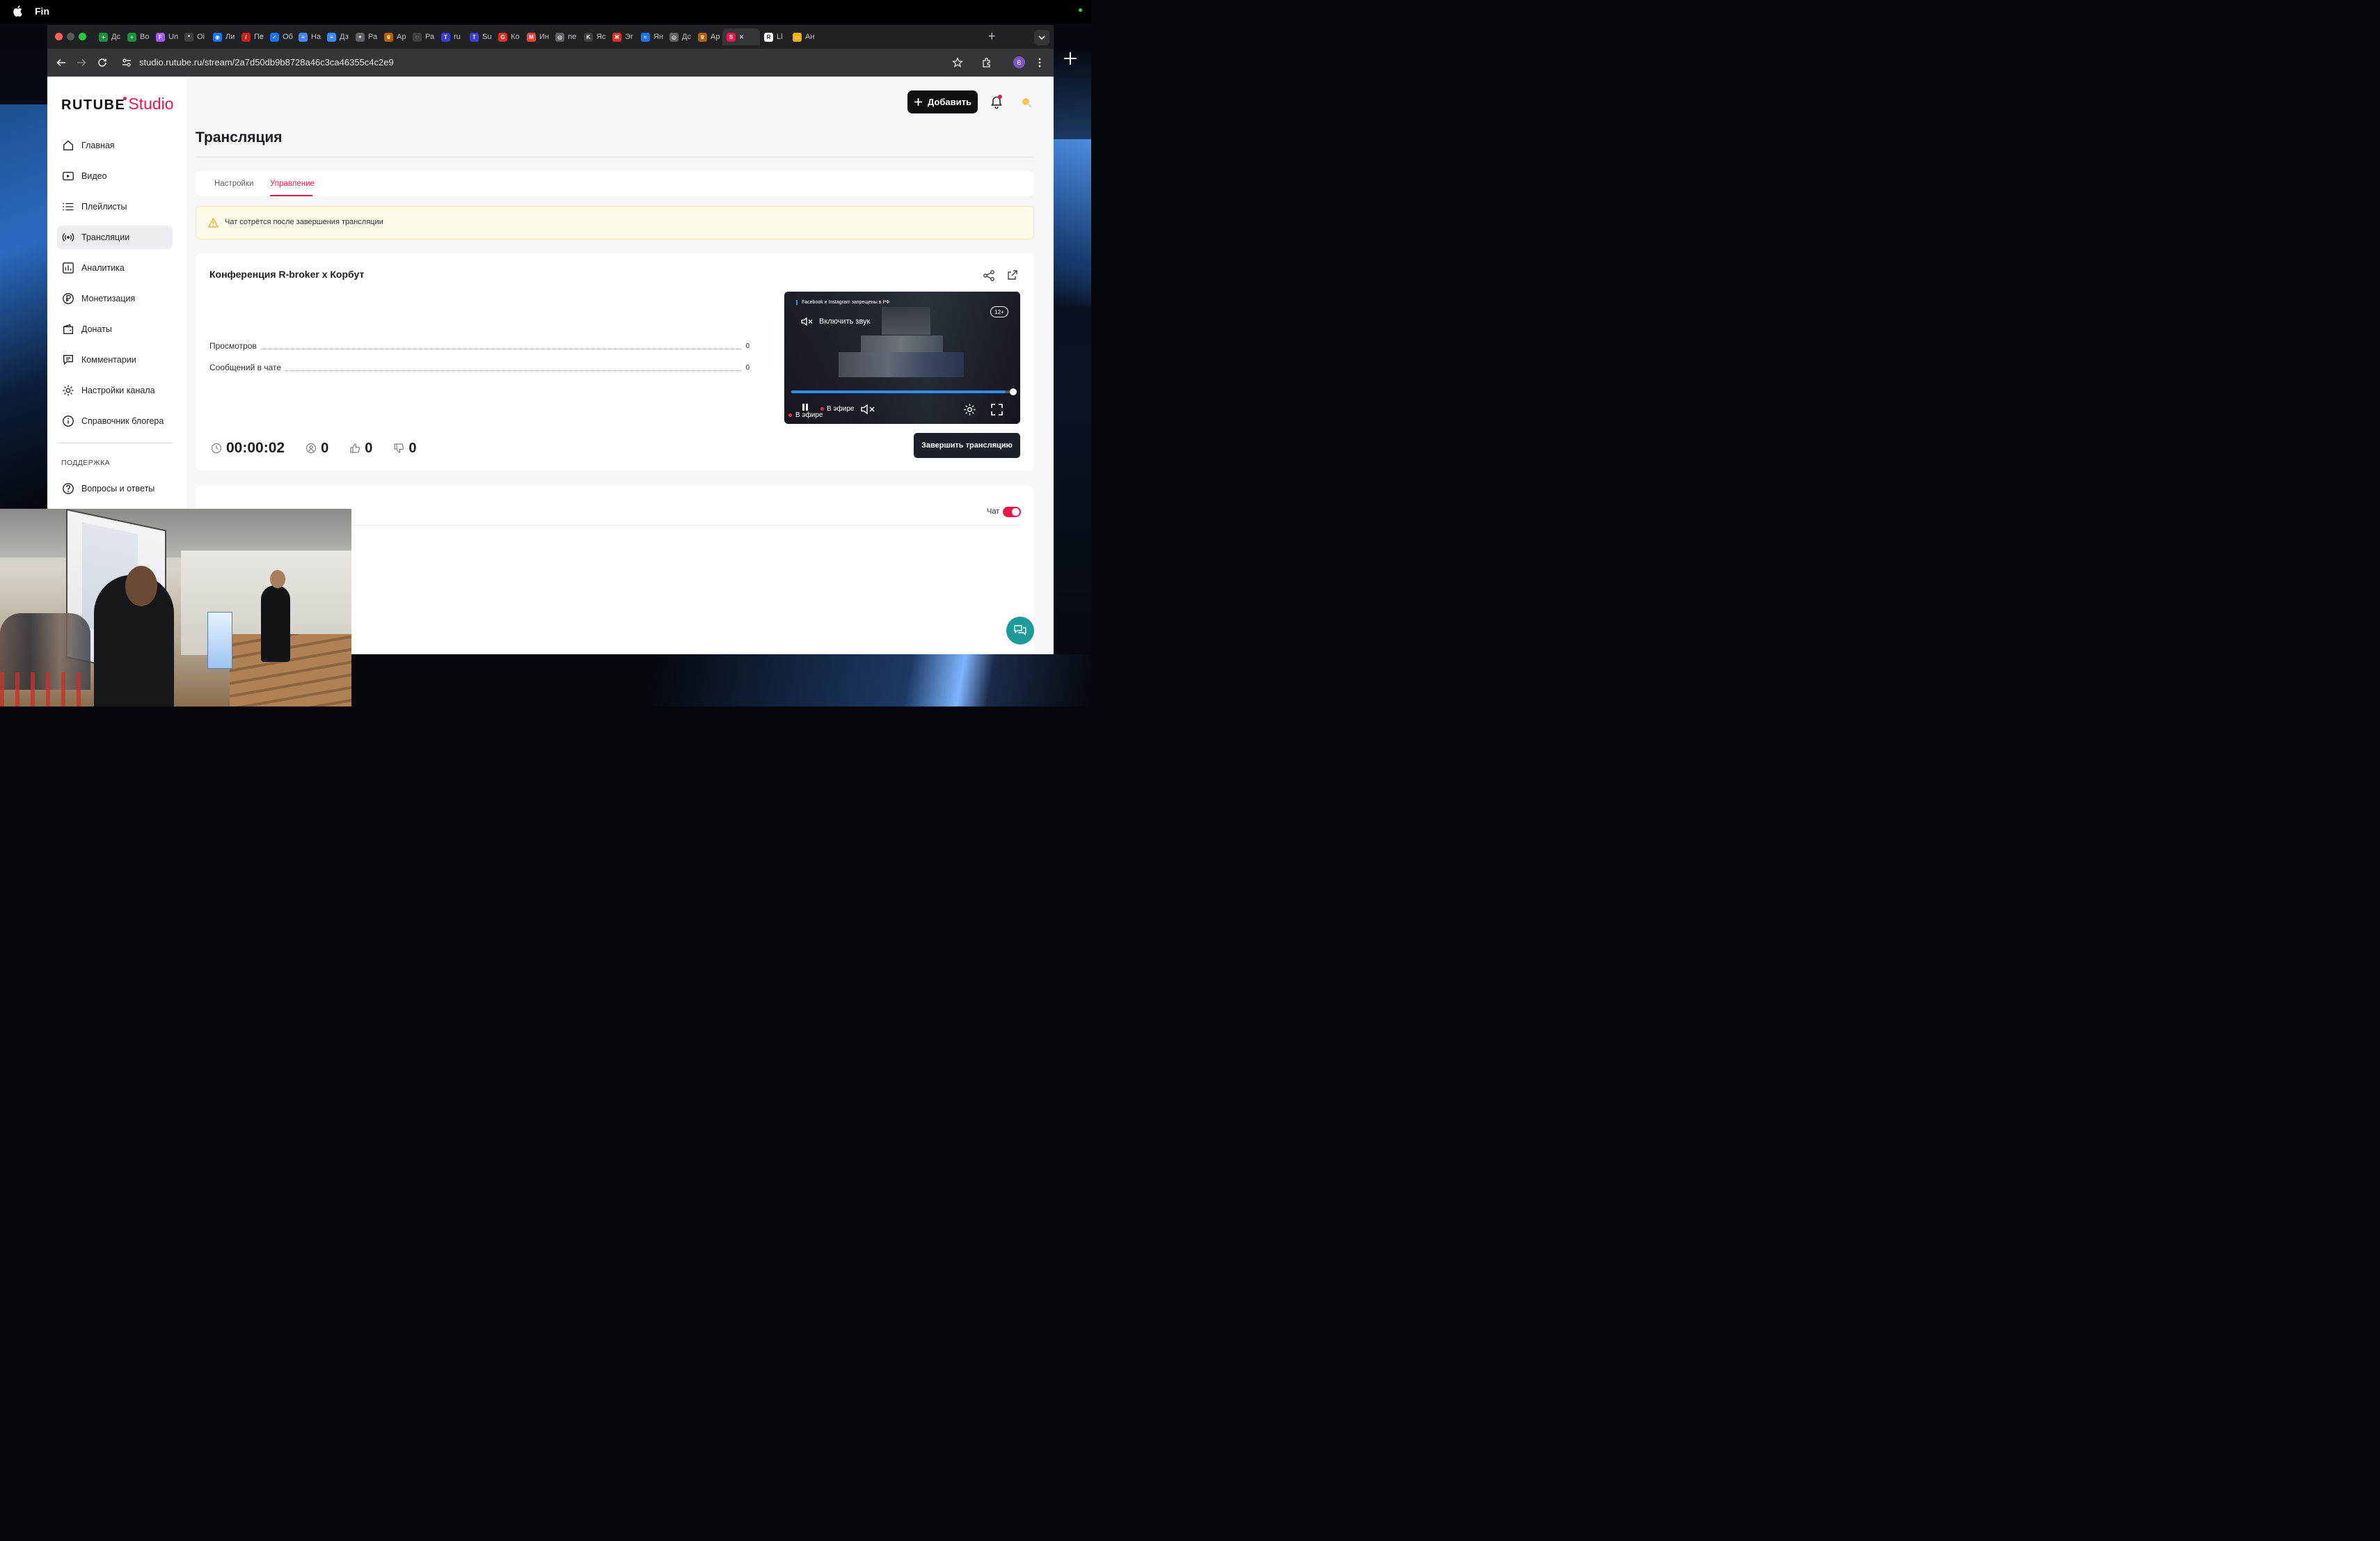  I want to click on thumbs-up-icon, so click(355, 448).